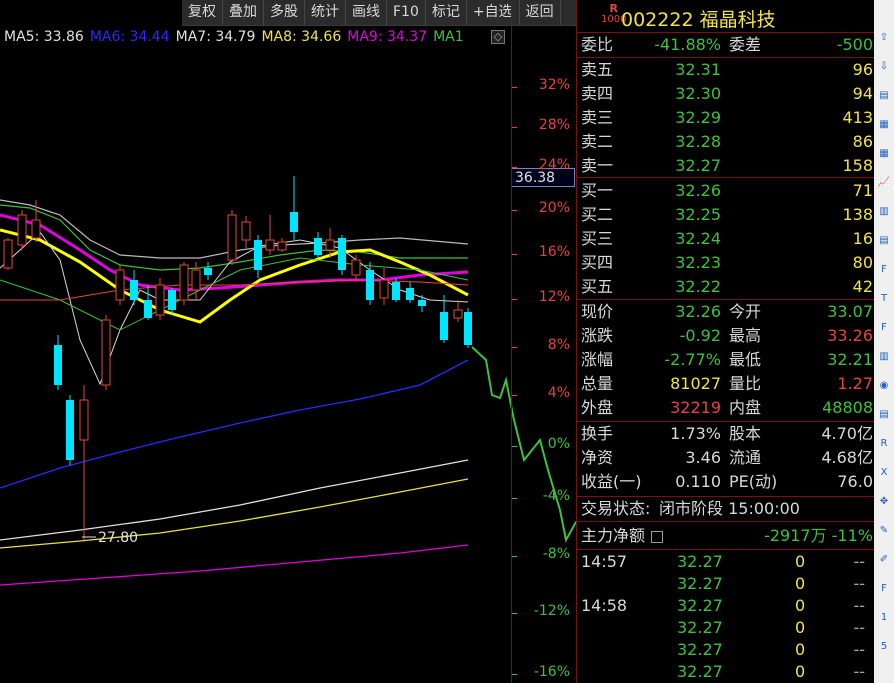 This screenshot has height=683, width=894. What do you see at coordinates (698, 20) in the screenshot?
I see `stock-code-name: 002222 福晶科技` at bounding box center [698, 20].